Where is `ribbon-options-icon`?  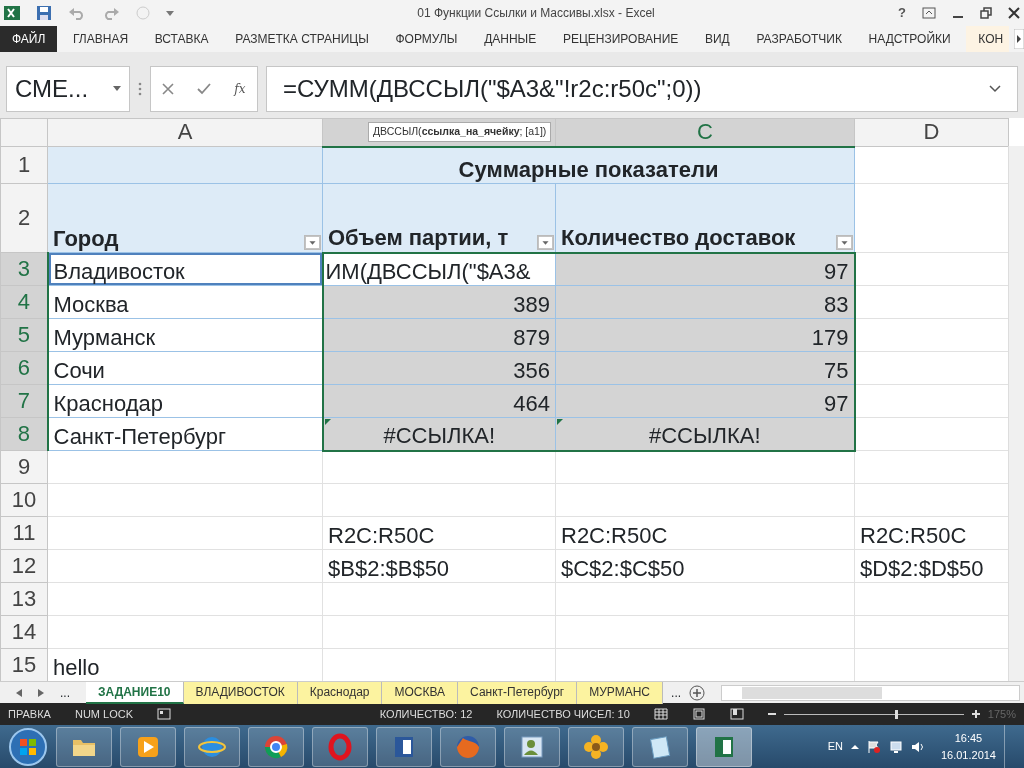
ribbon-options-icon is located at coordinates (929, 13).